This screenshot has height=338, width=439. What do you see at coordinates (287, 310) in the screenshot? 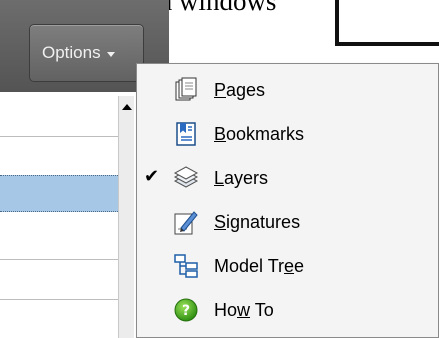
I see `menu-item-how-to: ? How To` at bounding box center [287, 310].